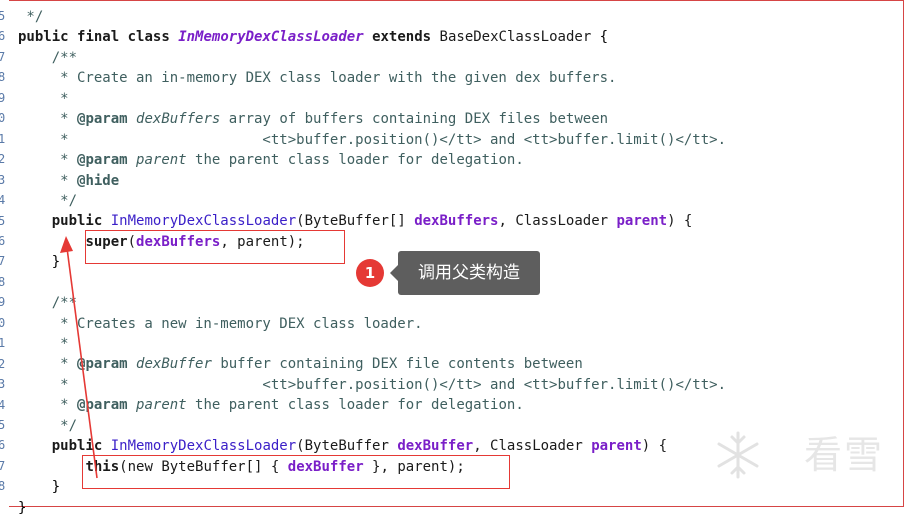 The height and width of the screenshot is (518, 906). What do you see at coordinates (82, 363) in the screenshot?
I see `arrow-line` at bounding box center [82, 363].